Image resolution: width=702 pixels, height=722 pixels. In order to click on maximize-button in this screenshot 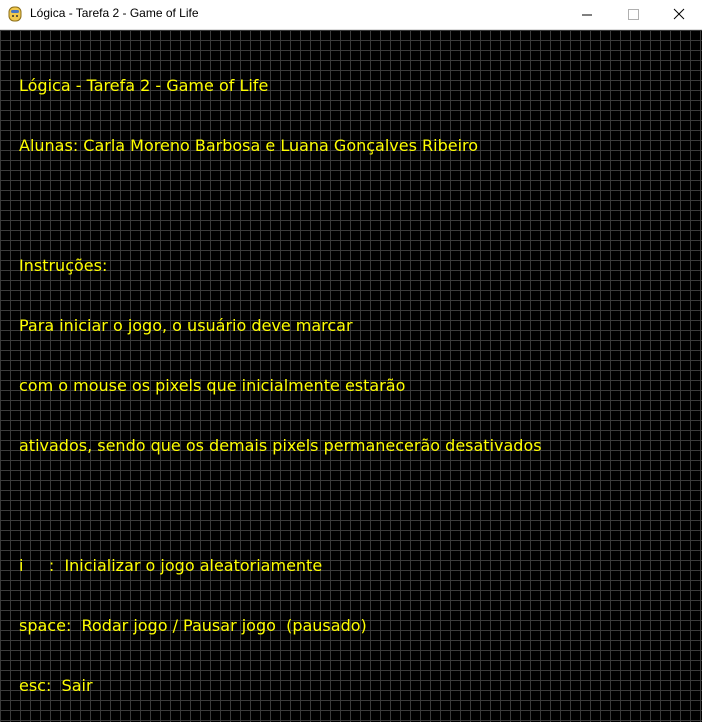, I will do `click(633, 14)`.